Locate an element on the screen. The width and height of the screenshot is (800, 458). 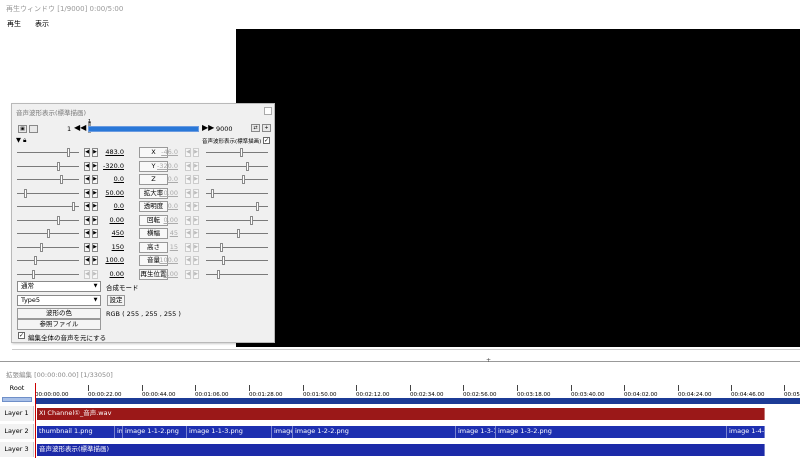
param-end-value: 100.0 is located at coordinates (165, 260).